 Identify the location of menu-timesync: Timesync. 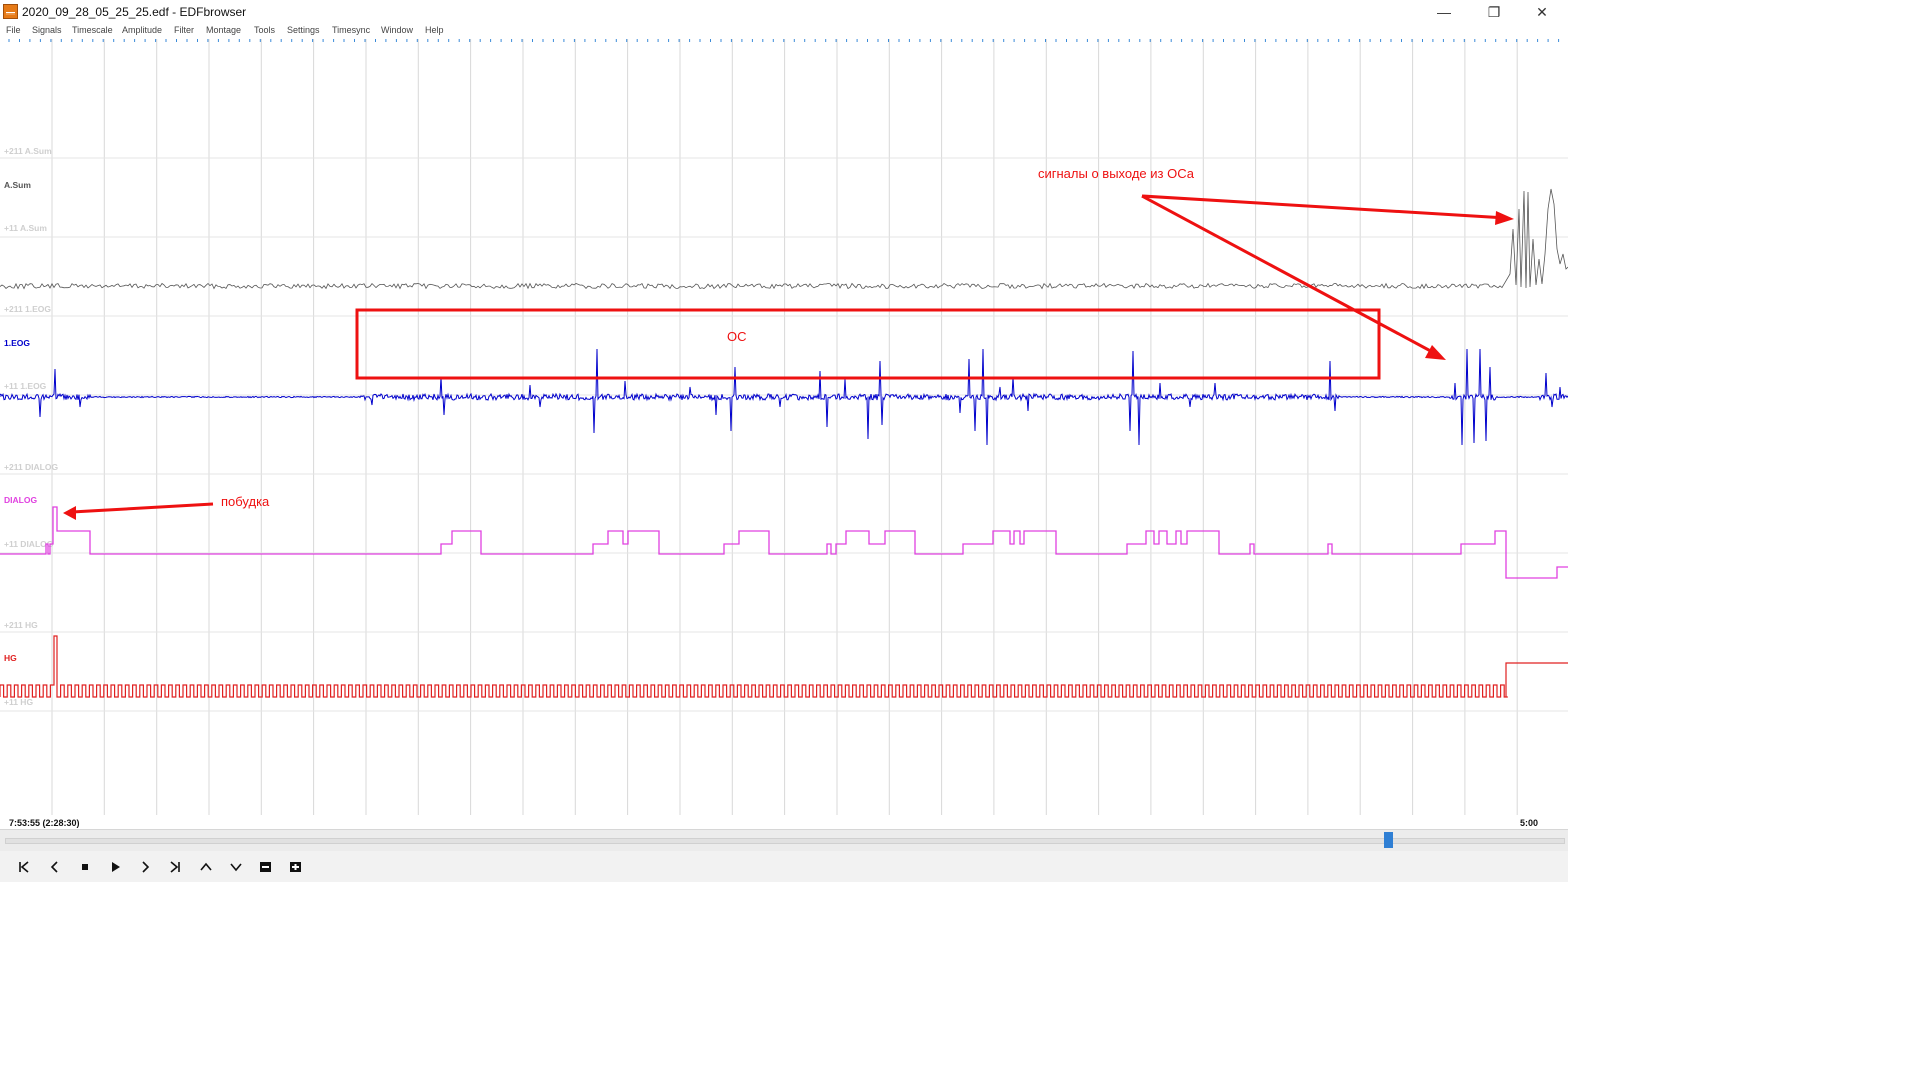
(351, 30).